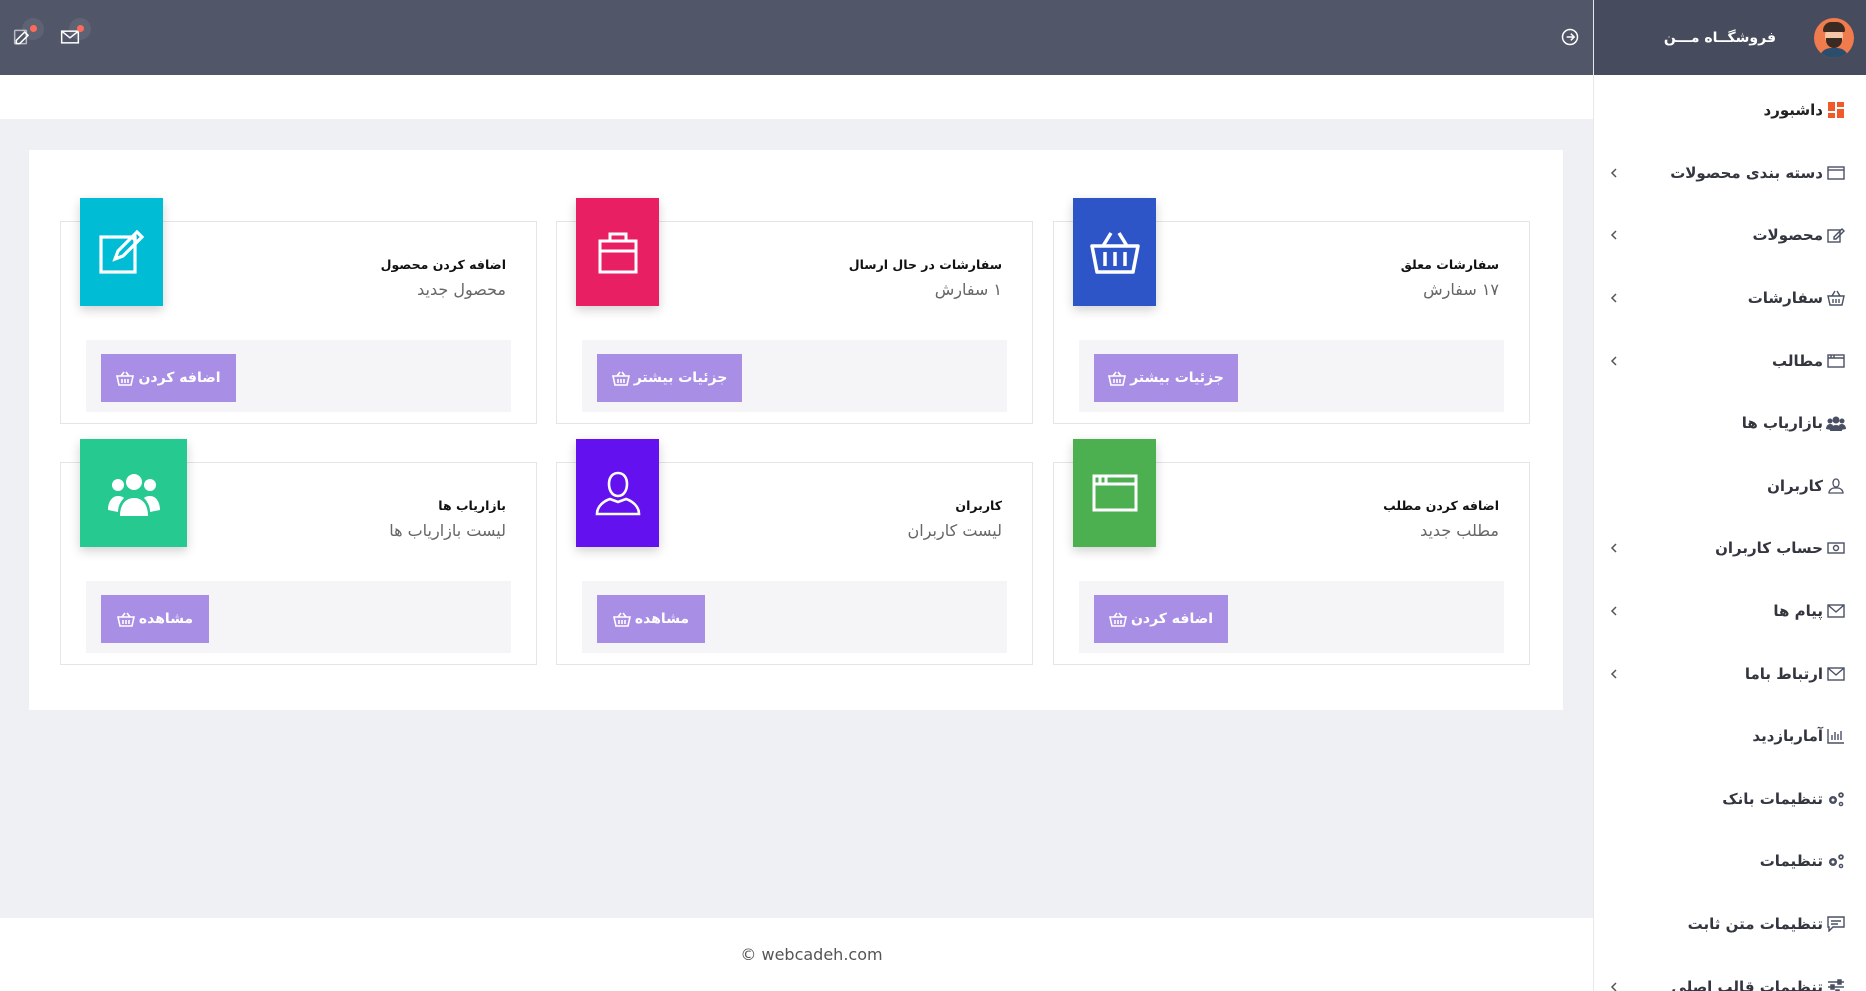 The image size is (1866, 991). I want to click on sidebar-item-theme-settings: تنظیمات قالب اصلی, so click(1730, 973).